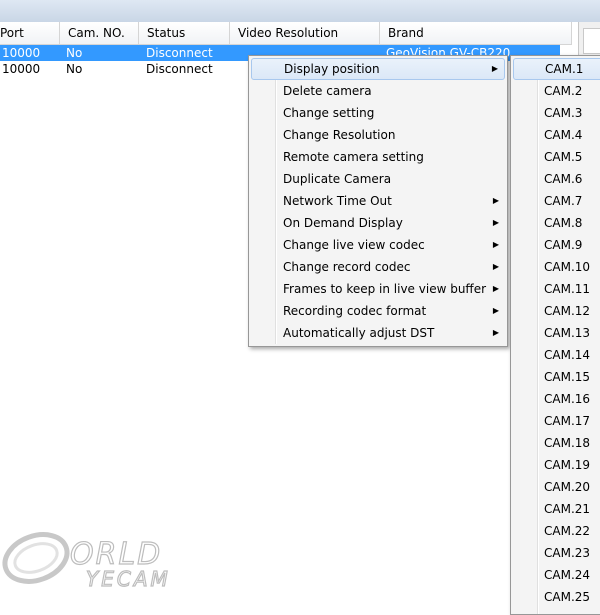 This screenshot has height=615, width=600. I want to click on menu-item-recording-codec-format: Recording codec format ▶, so click(378, 311).